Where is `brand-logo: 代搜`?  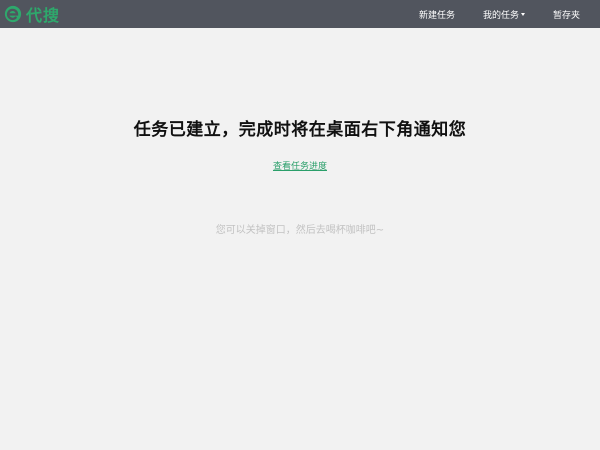 brand-logo: 代搜 is located at coordinates (30, 14).